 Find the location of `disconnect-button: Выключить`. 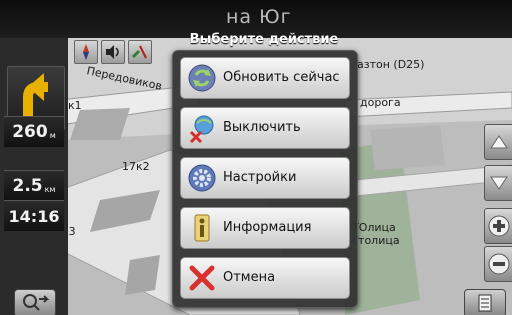

disconnect-button: Выключить is located at coordinates (265, 128).